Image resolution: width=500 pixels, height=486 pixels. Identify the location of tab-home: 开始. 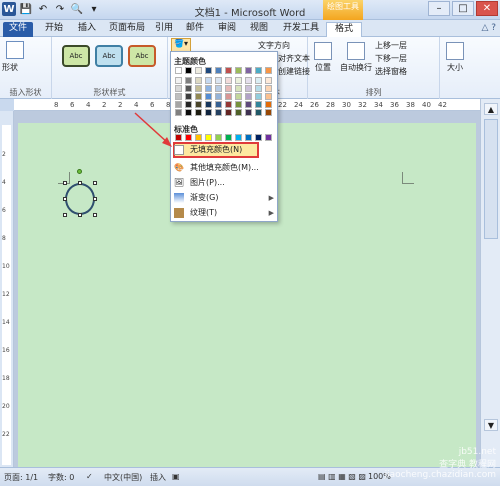
(54, 29).